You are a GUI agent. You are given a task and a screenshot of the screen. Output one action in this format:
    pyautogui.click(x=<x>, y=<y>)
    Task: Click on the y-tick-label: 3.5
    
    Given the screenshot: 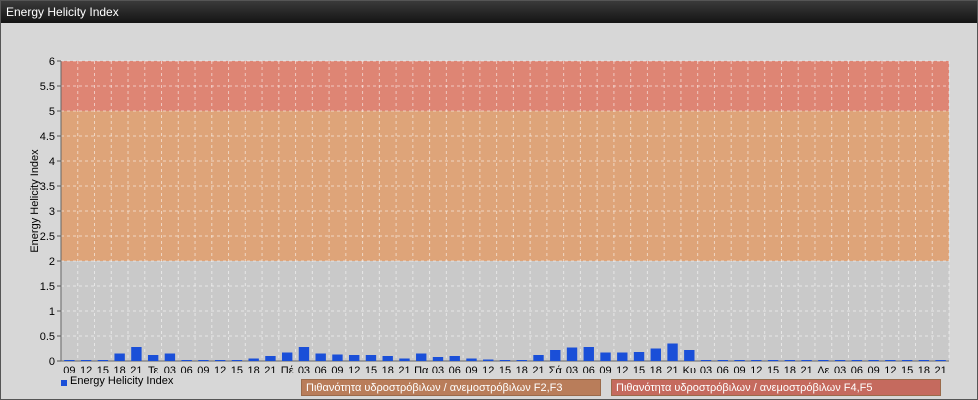 What is the action you would take?
    pyautogui.click(x=47, y=187)
    